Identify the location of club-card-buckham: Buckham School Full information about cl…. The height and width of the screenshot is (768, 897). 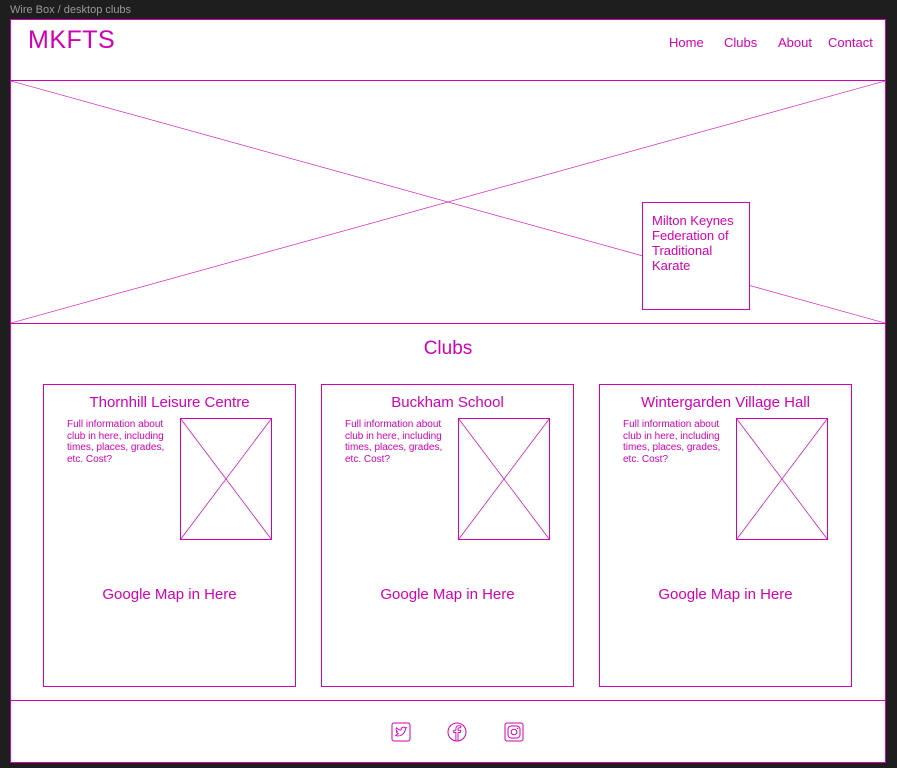
(447, 535).